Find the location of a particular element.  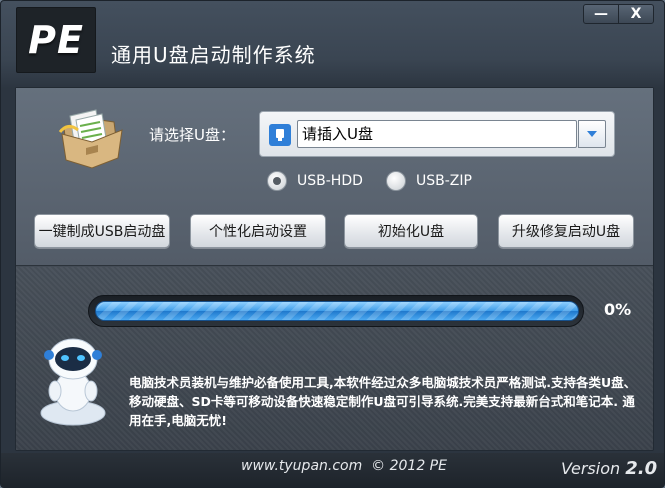

personalize-boot-button: 个性化启动设置 is located at coordinates (258, 231).